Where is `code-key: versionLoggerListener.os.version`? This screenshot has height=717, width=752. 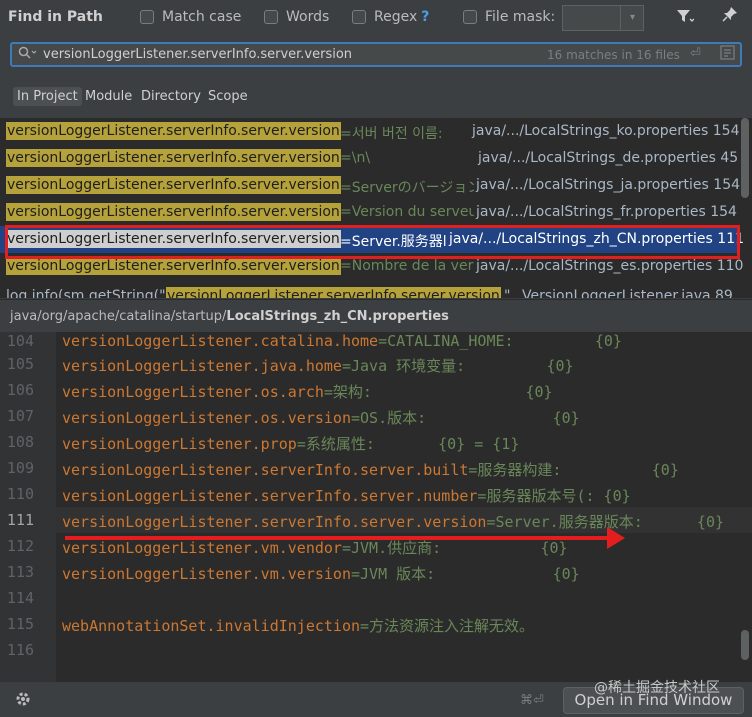
code-key: versionLoggerListener.os.version is located at coordinates (206, 418).